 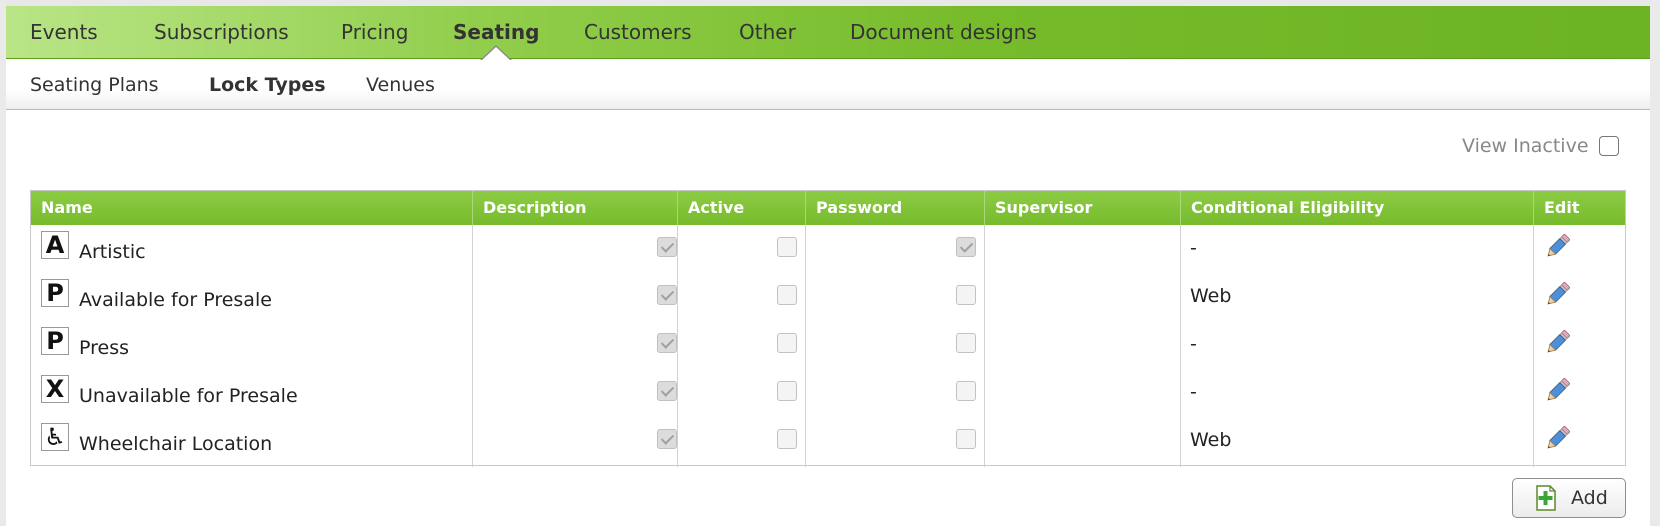 I want to click on active-tab-indicator-inner, so click(x=496, y=54).